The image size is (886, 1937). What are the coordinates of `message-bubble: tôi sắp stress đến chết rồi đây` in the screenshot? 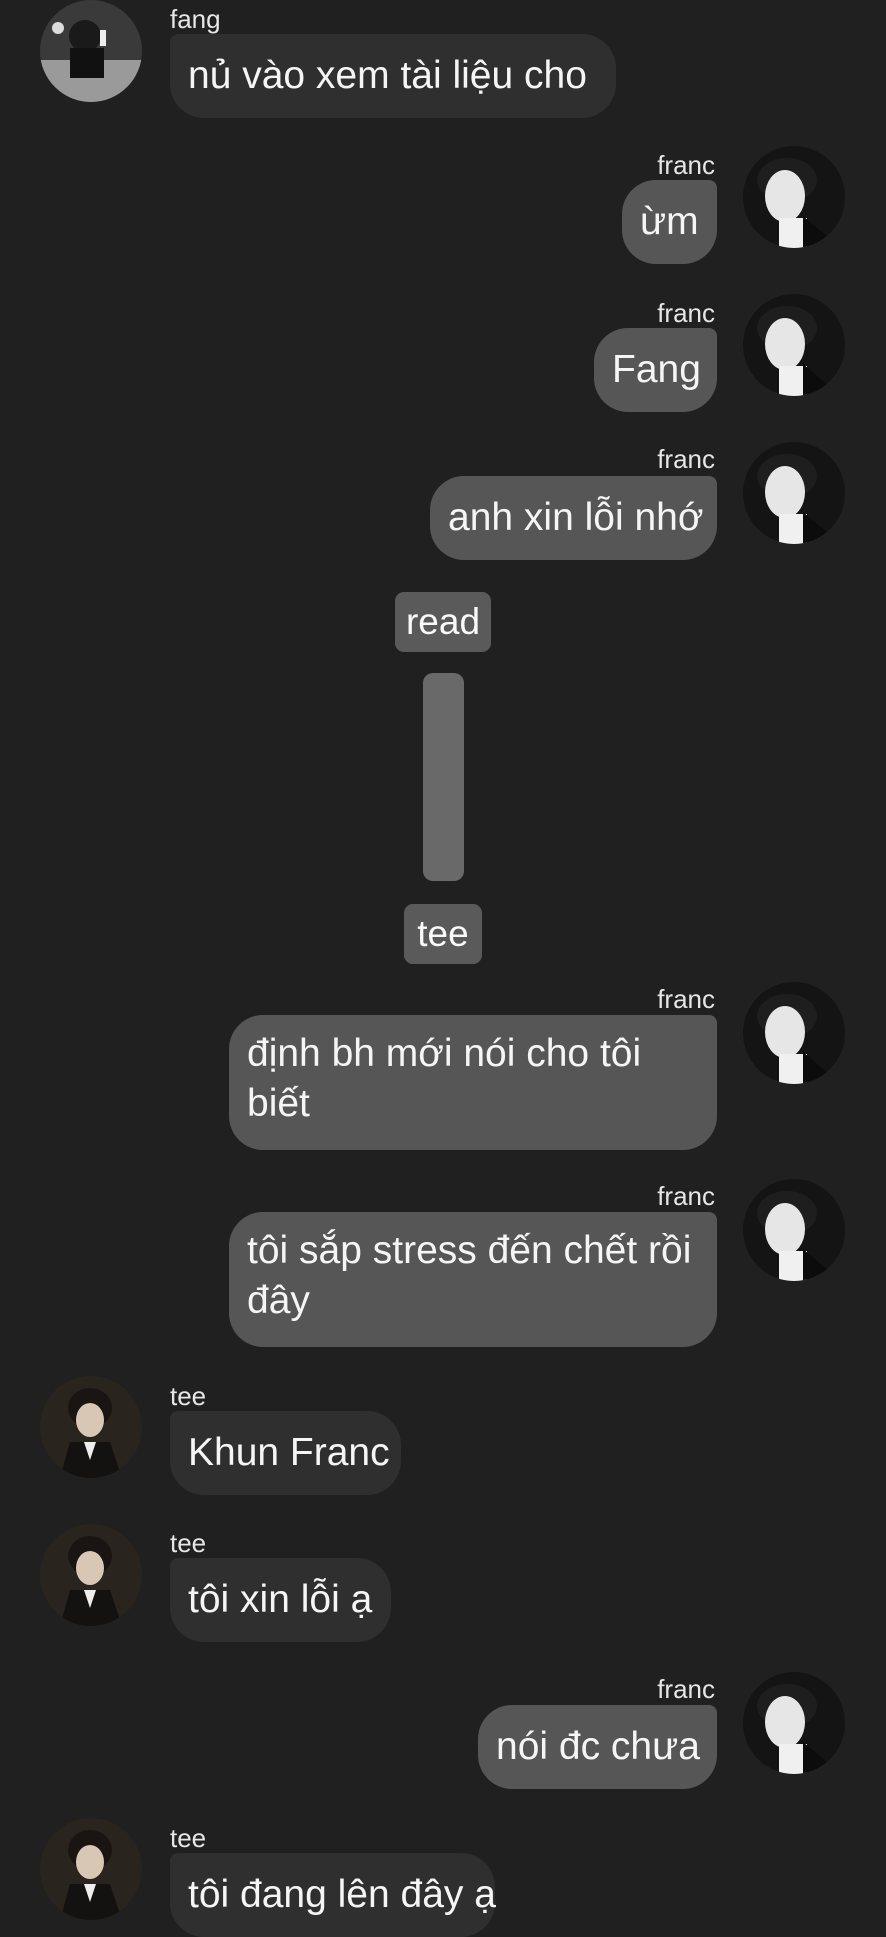 It's located at (473, 1279).